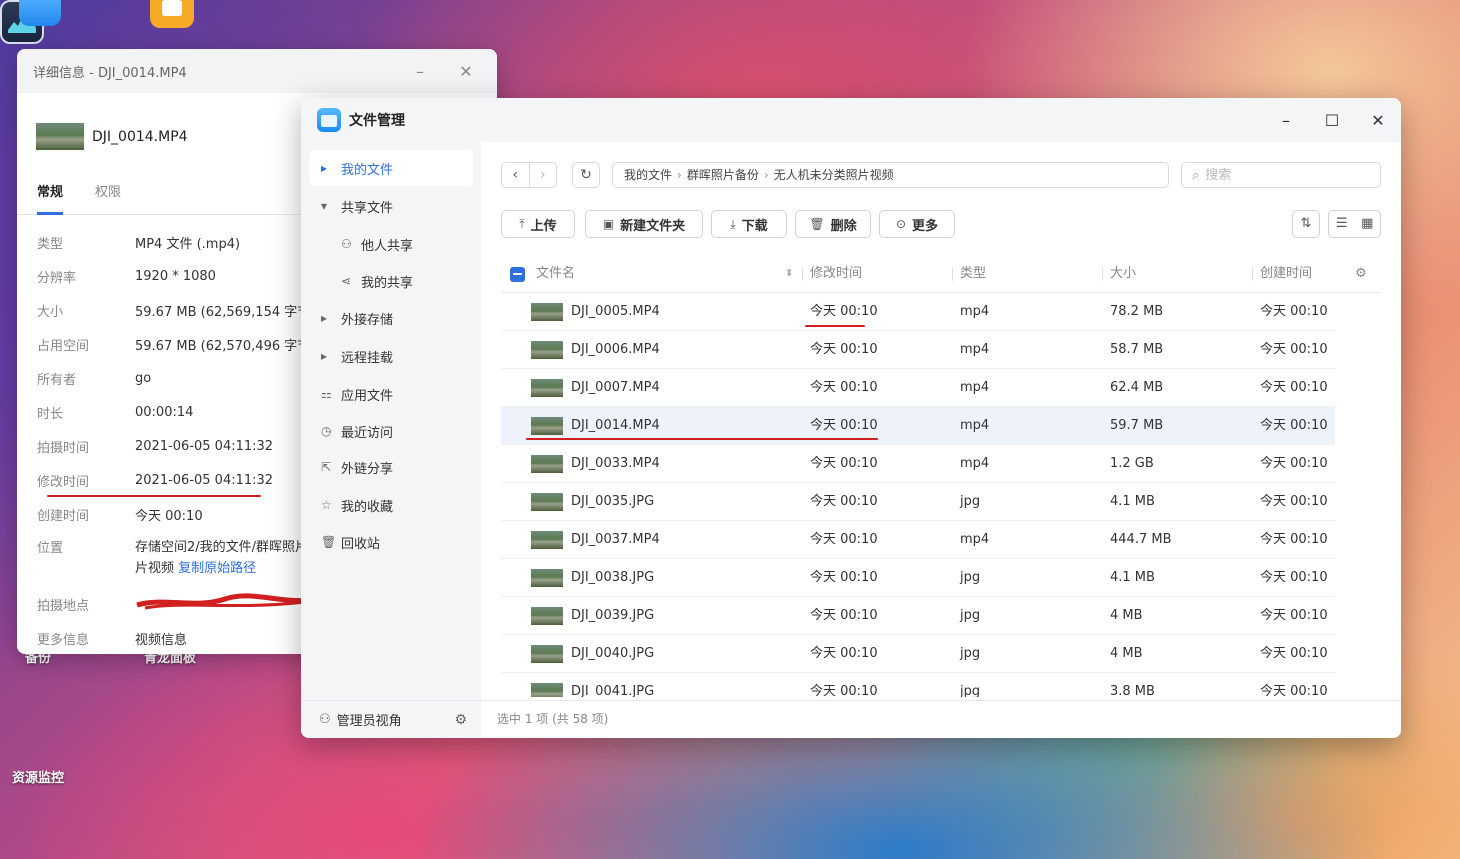  I want to click on sort-button: ⇅, so click(1306, 224).